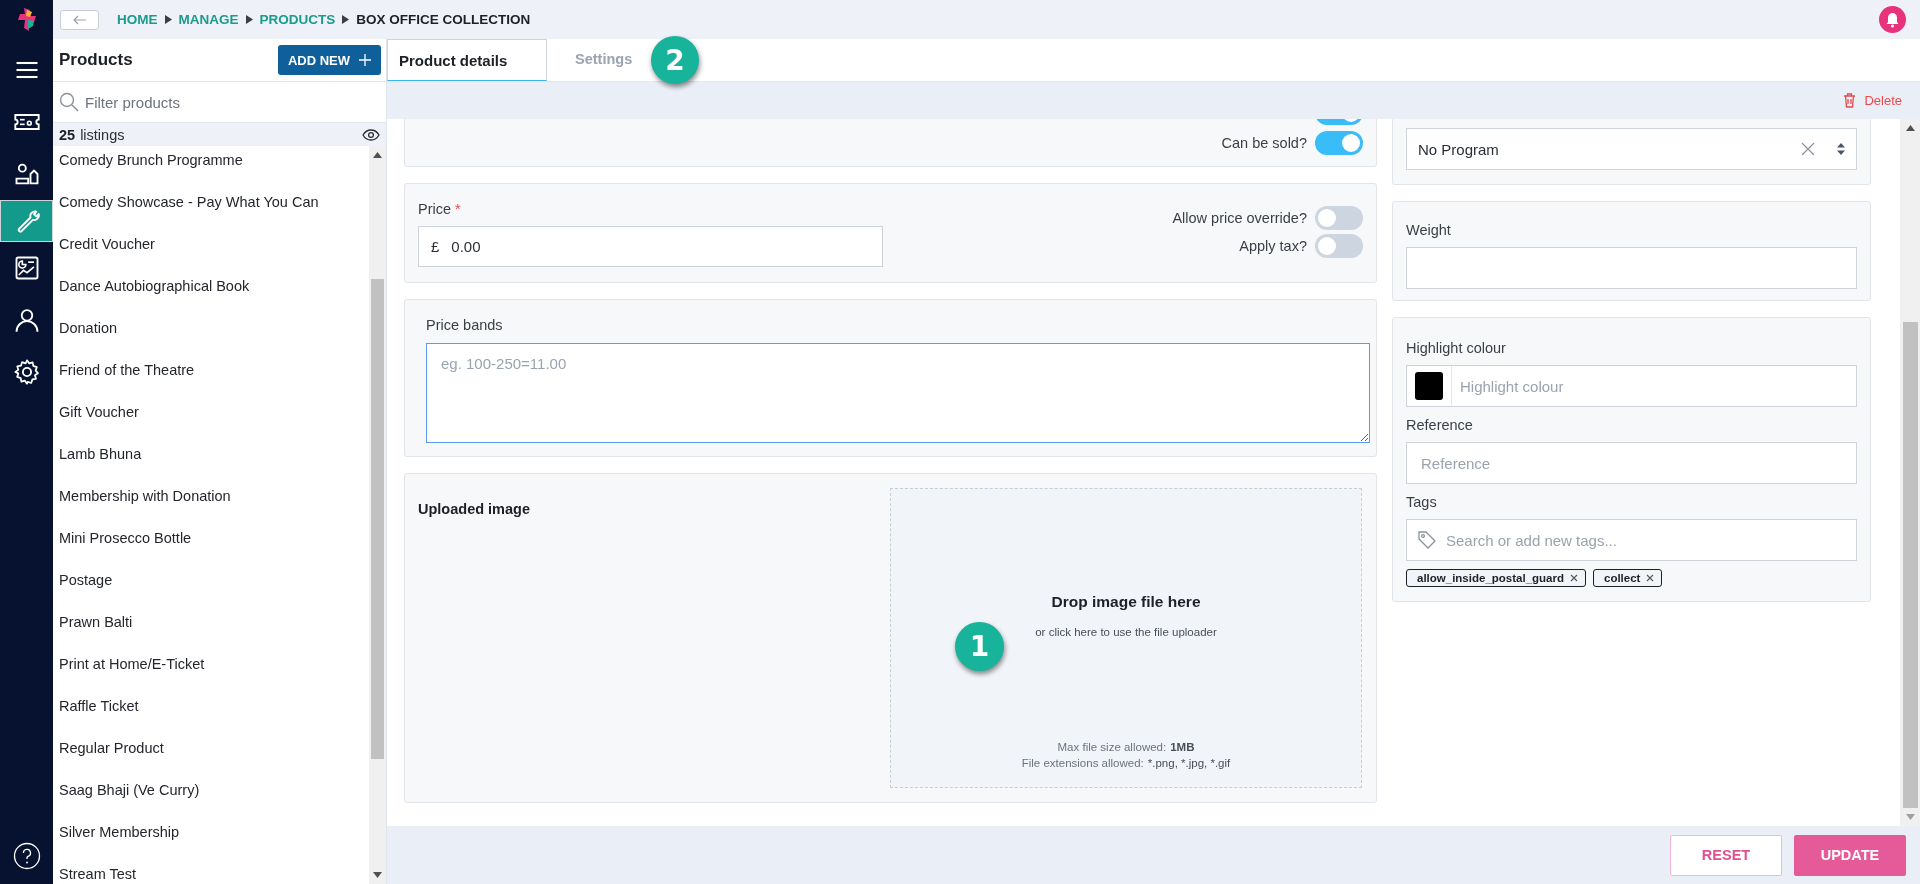  Describe the element at coordinates (211, 412) in the screenshot. I see `product-list-item: Gift Voucher` at that location.